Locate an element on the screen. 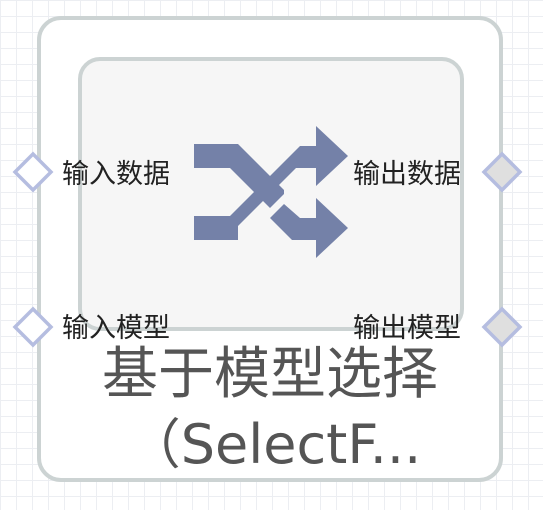 The width and height of the screenshot is (543, 510). output-port-data-label: 输出数据 is located at coordinates (407, 174).